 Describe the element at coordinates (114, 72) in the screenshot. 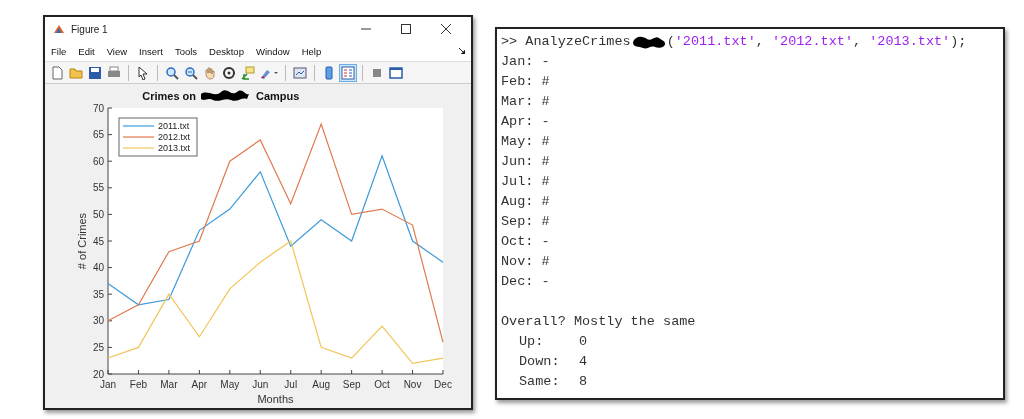

I see `print-icon` at that location.